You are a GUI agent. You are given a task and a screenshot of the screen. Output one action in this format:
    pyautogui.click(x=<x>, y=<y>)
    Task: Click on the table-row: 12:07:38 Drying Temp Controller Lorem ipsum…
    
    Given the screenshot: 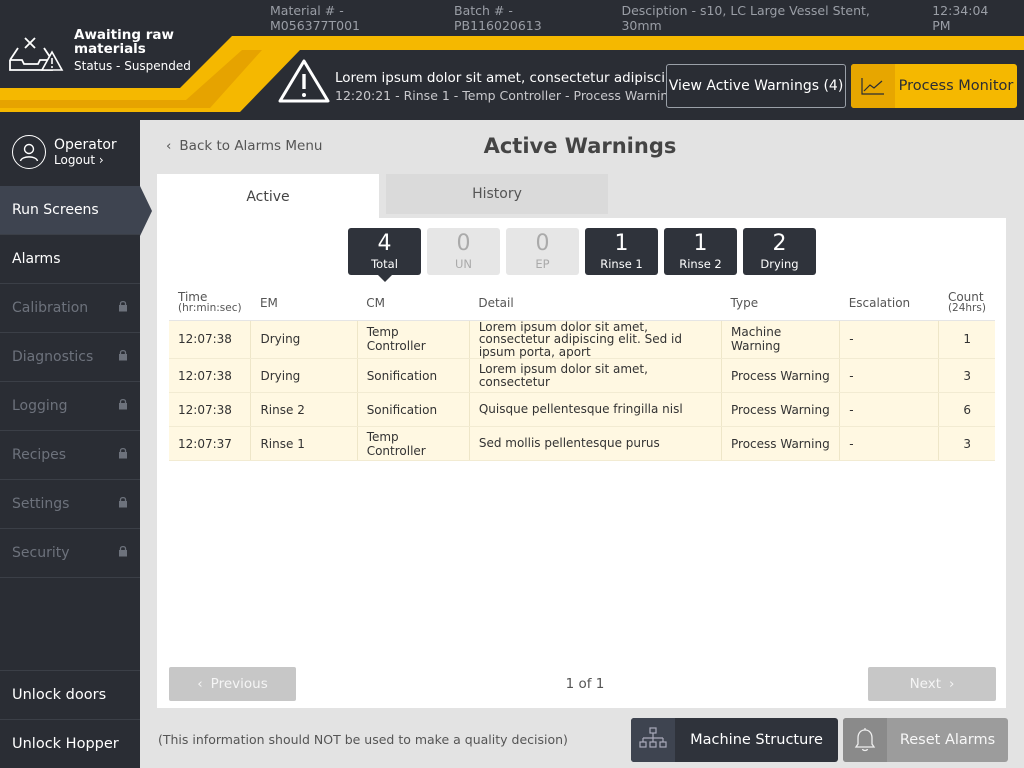 What is the action you would take?
    pyautogui.click(x=582, y=339)
    